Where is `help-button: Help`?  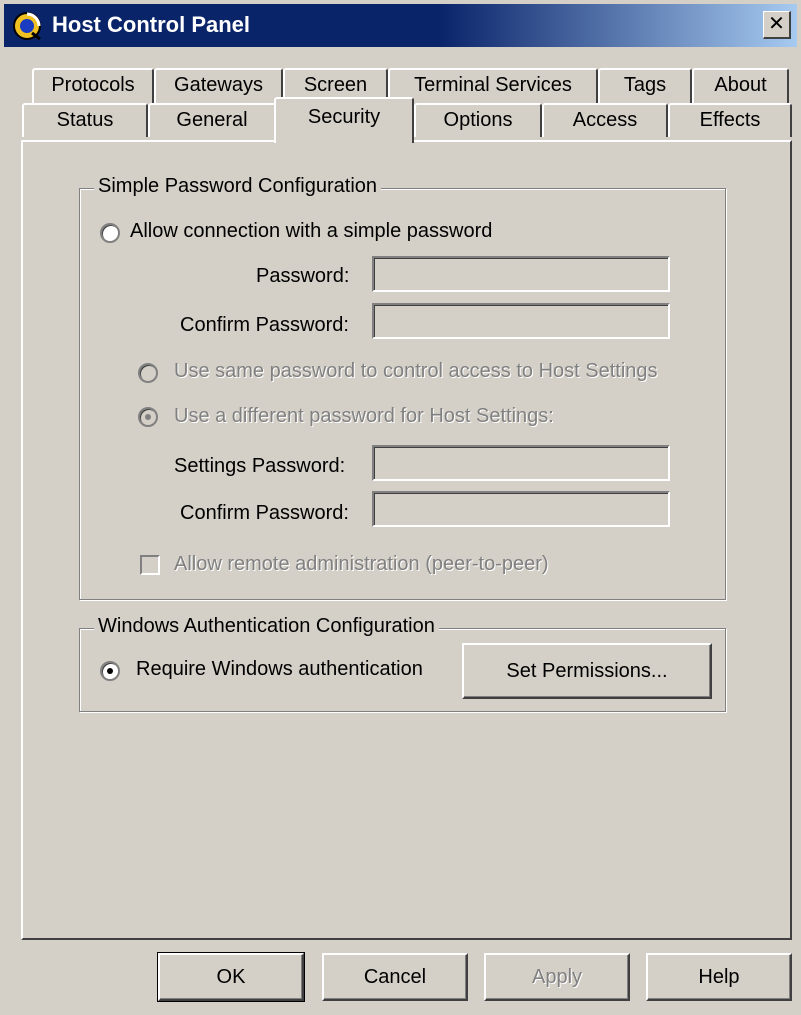
help-button: Help is located at coordinates (719, 977).